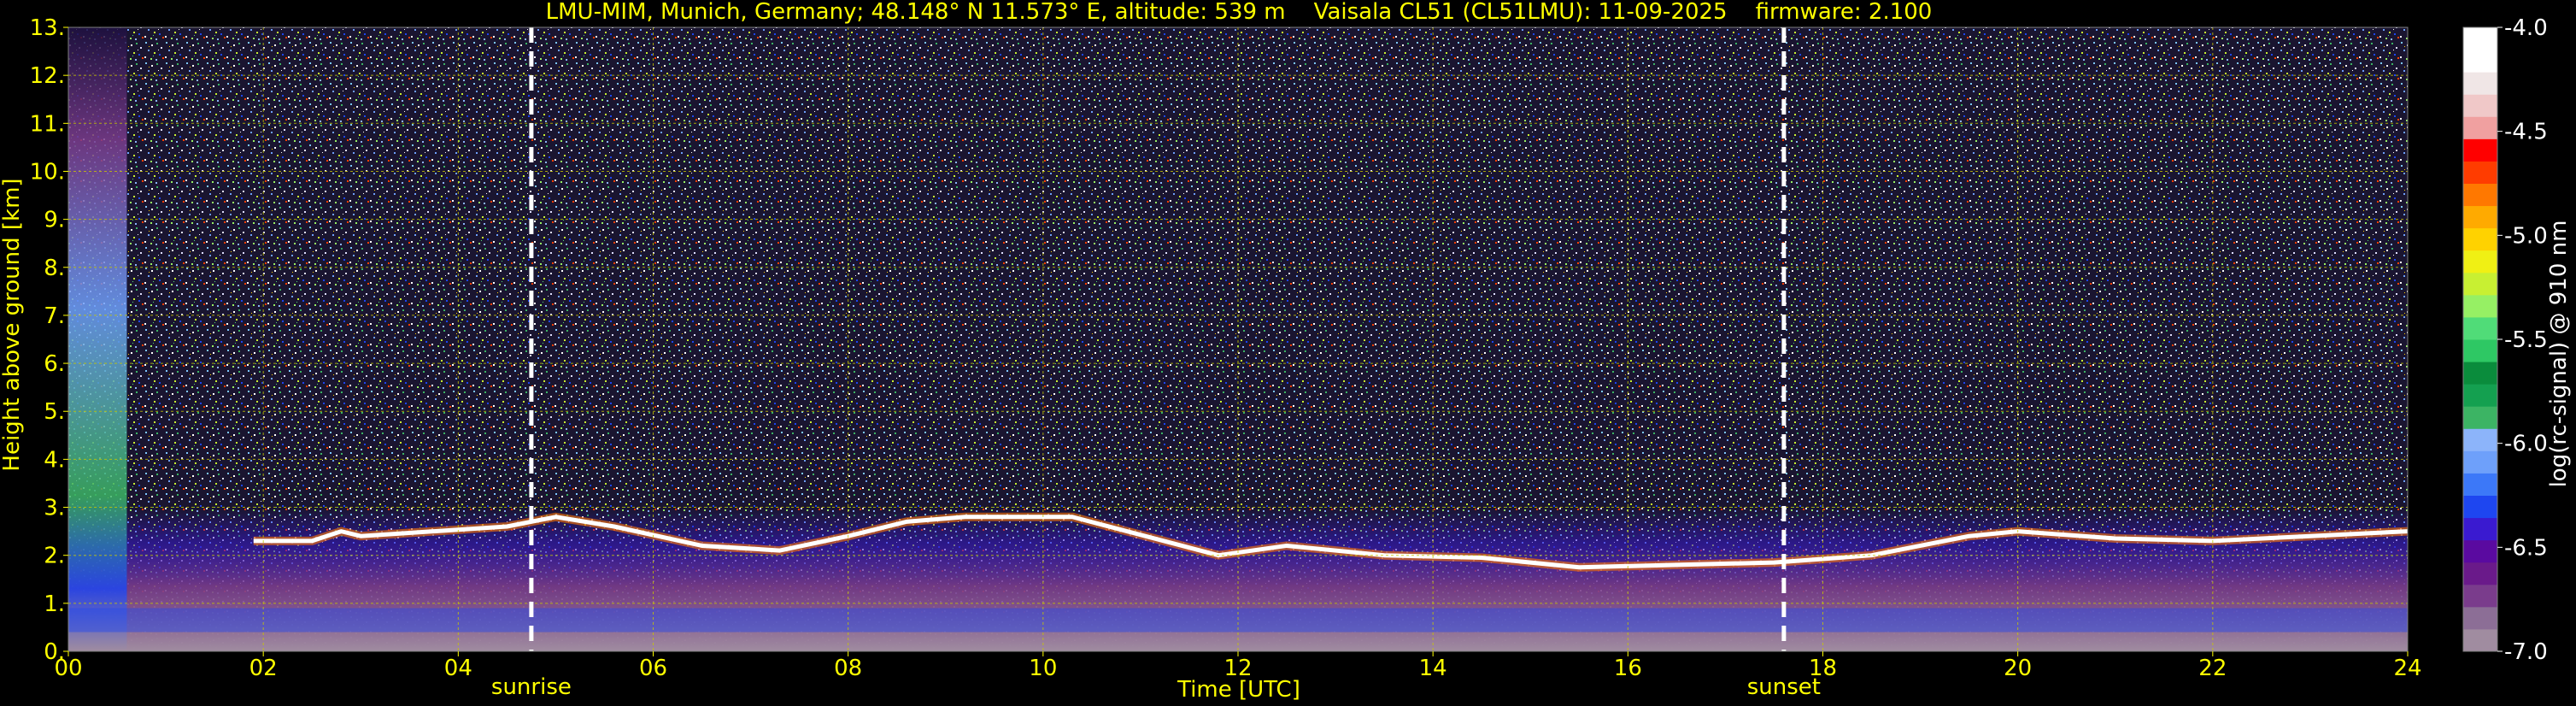 This screenshot has width=2576, height=706. I want to click on y-tick-label: 7., so click(54, 316).